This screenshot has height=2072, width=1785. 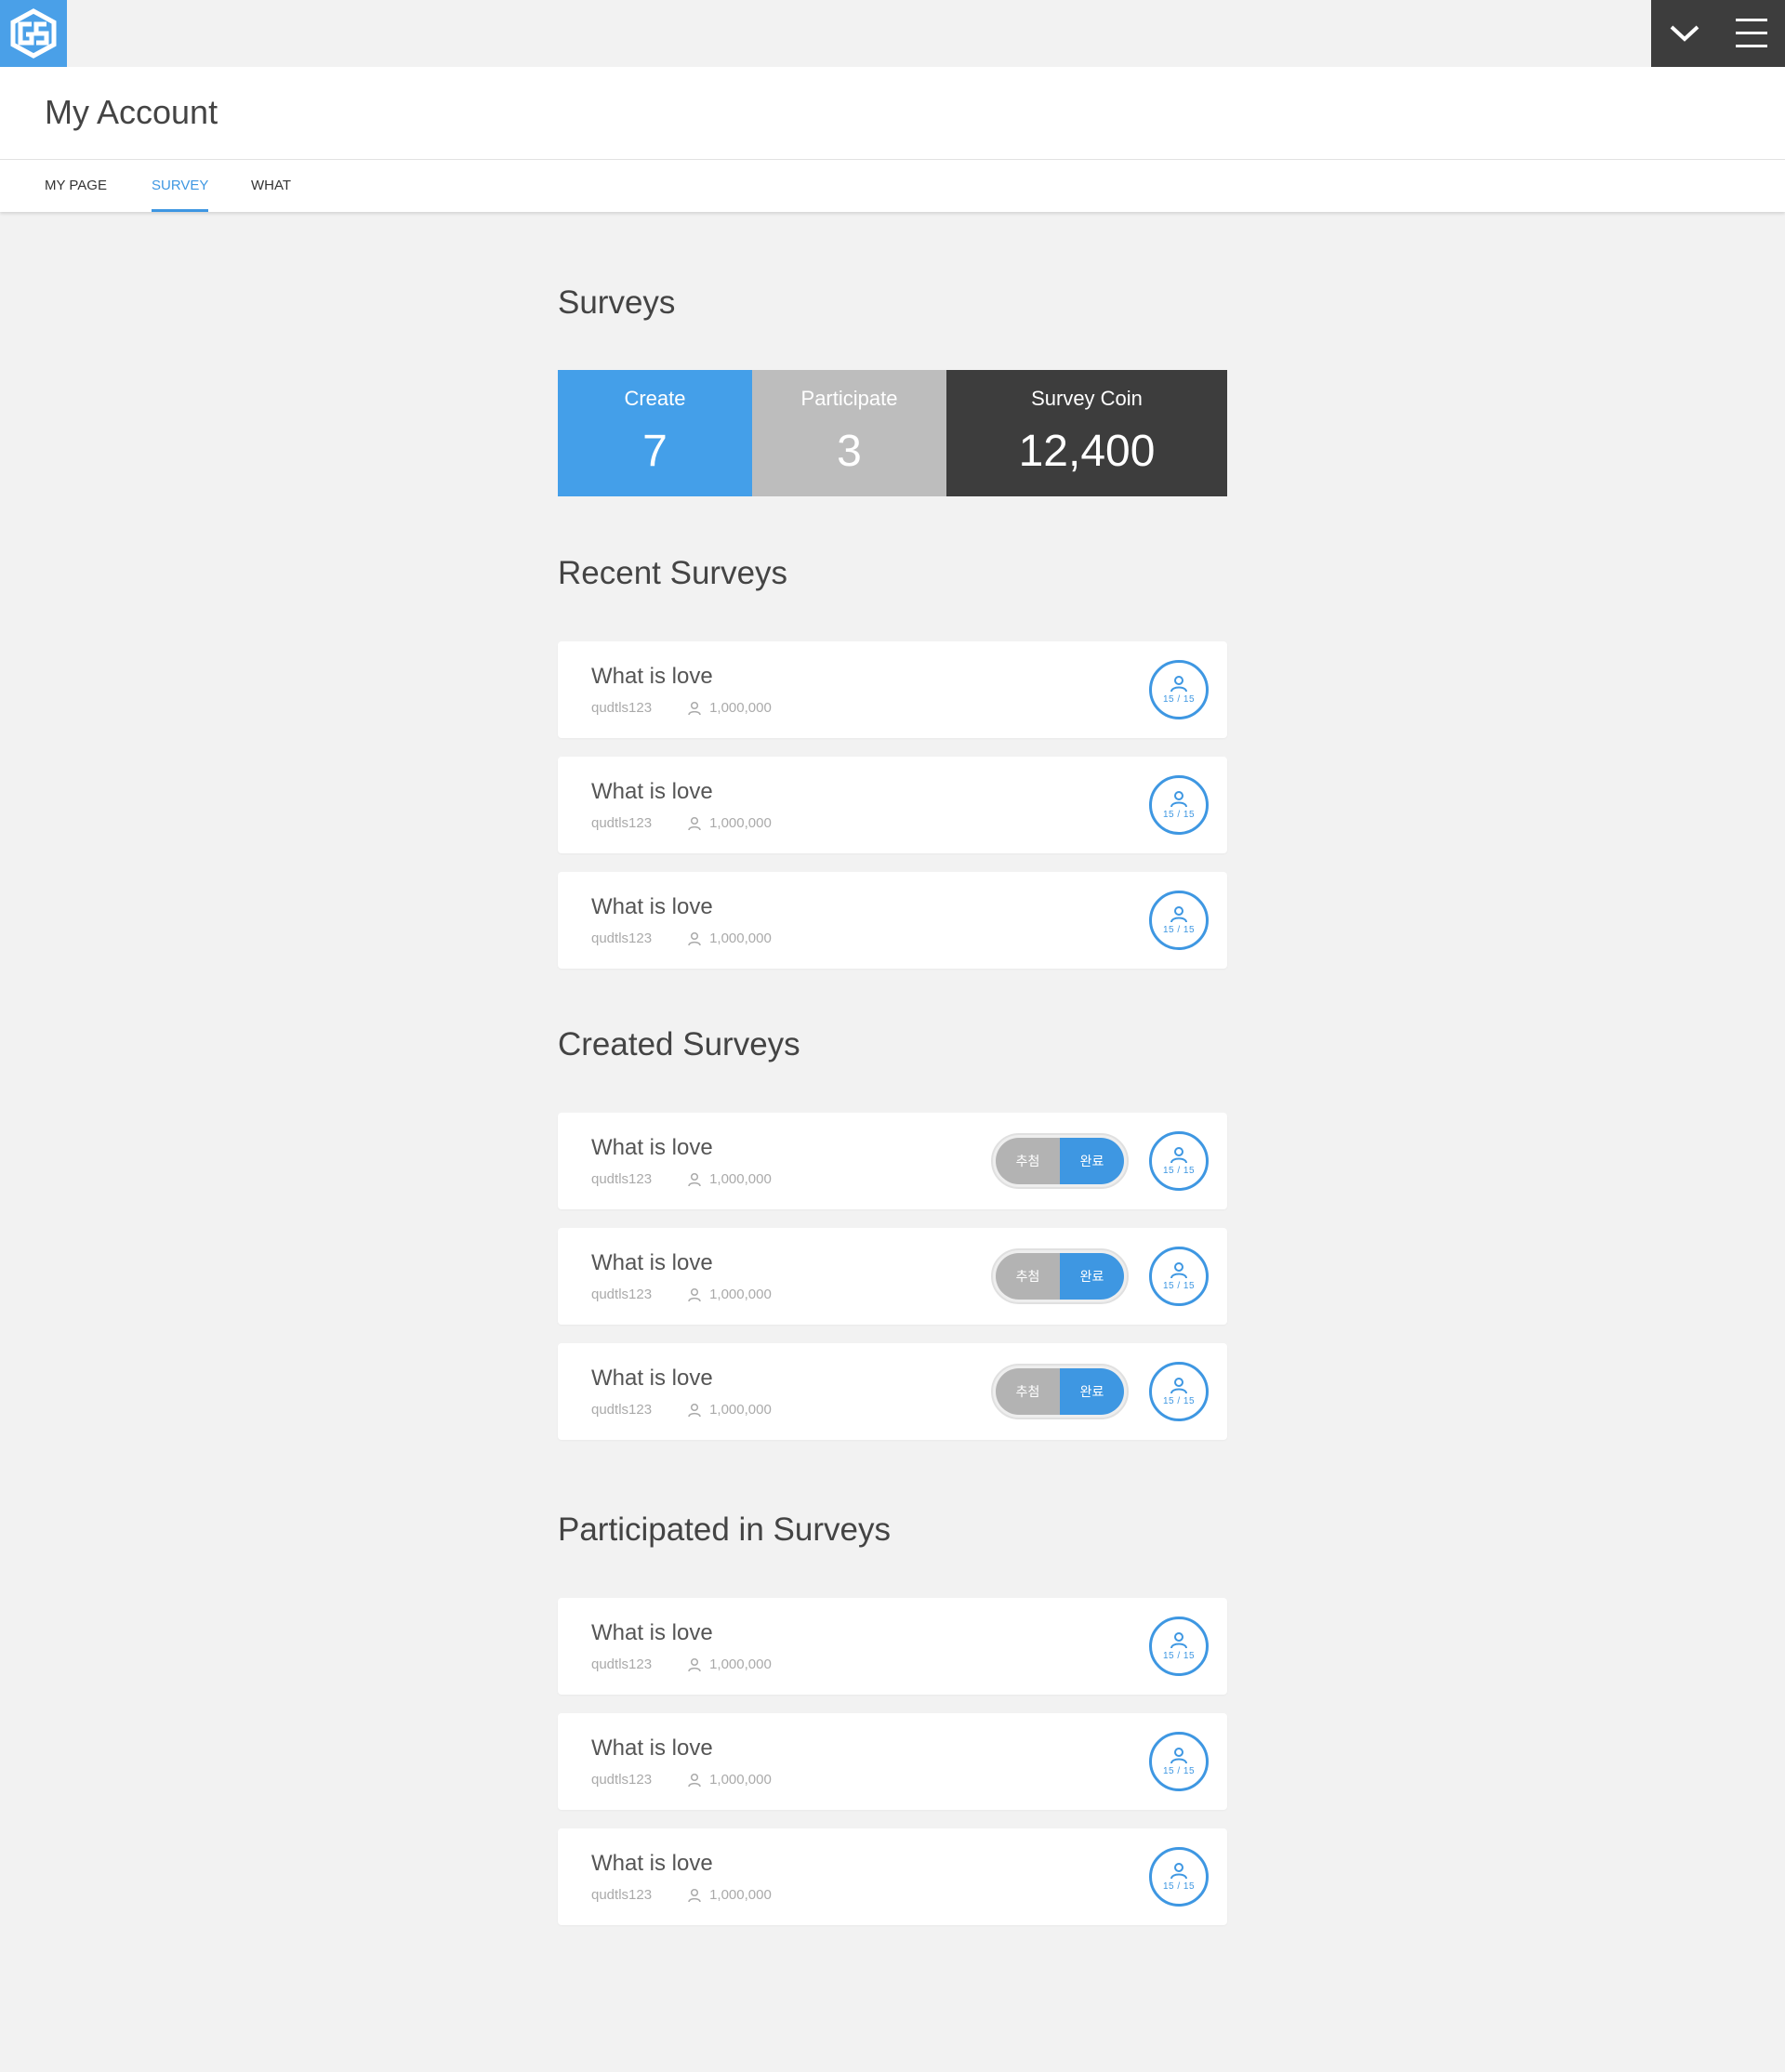 What do you see at coordinates (724, 1529) in the screenshot?
I see `participated-surveys-title: Participated in Surveys` at bounding box center [724, 1529].